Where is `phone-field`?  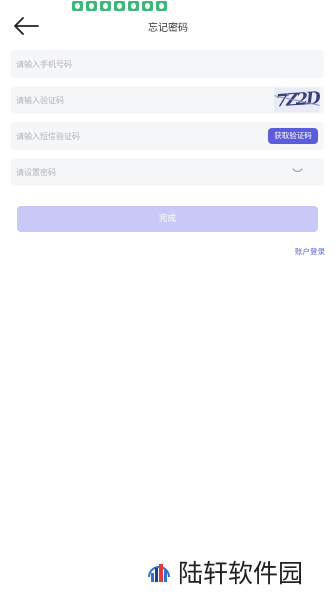 phone-field is located at coordinates (167, 64).